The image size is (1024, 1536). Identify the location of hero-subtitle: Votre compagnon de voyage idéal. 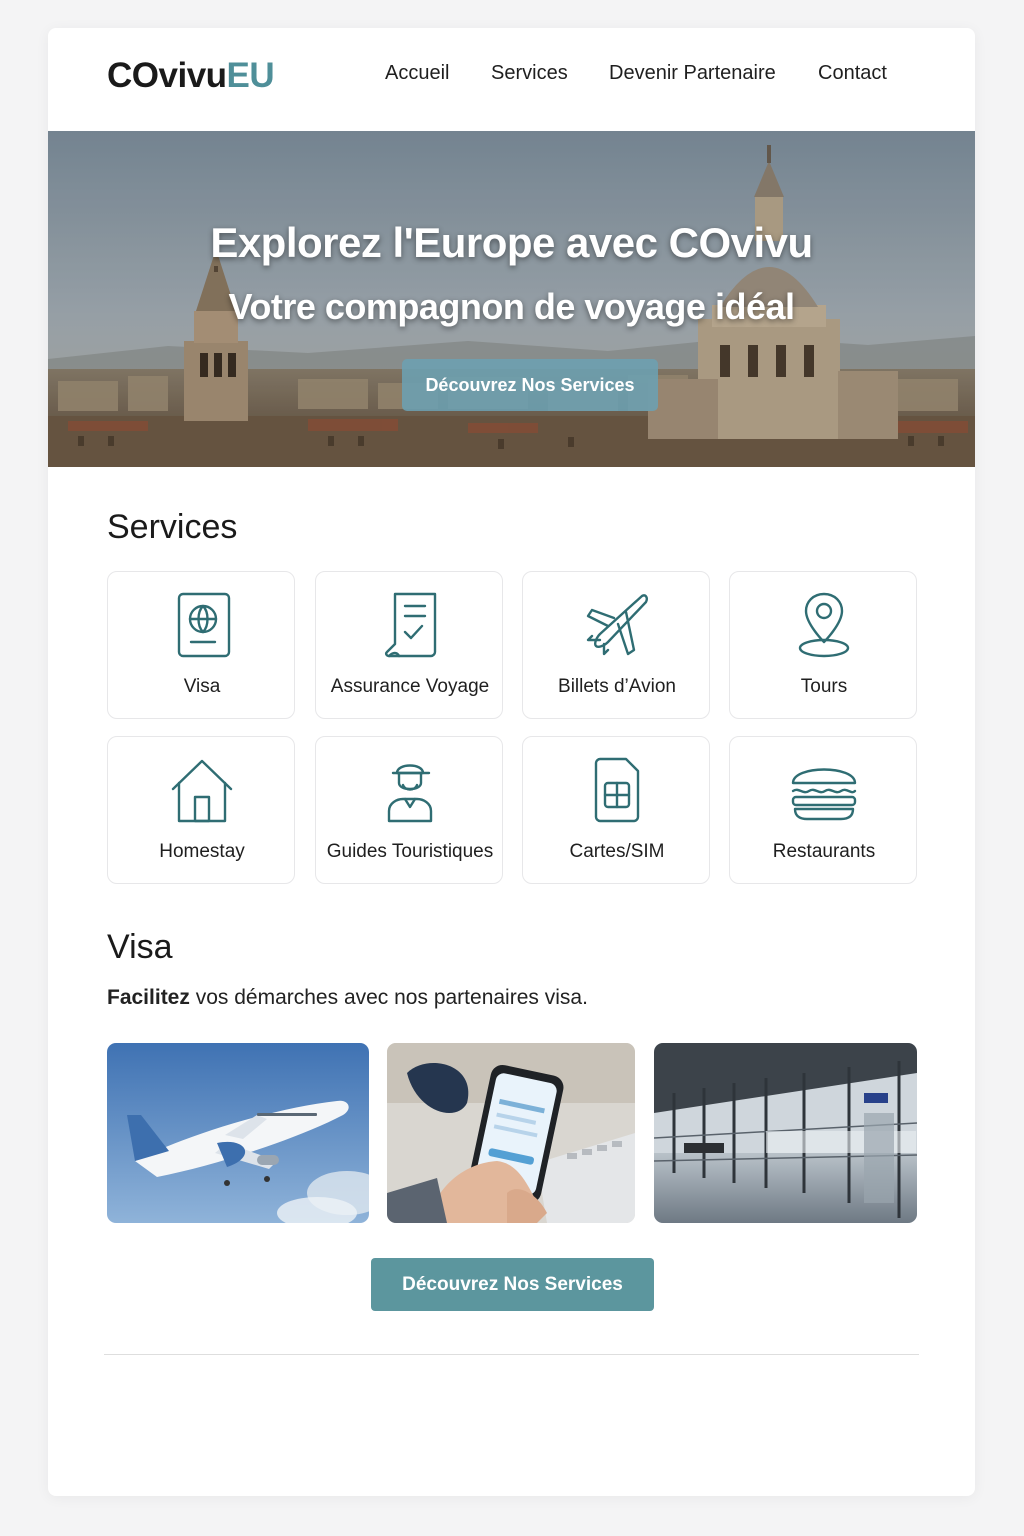
(511, 306).